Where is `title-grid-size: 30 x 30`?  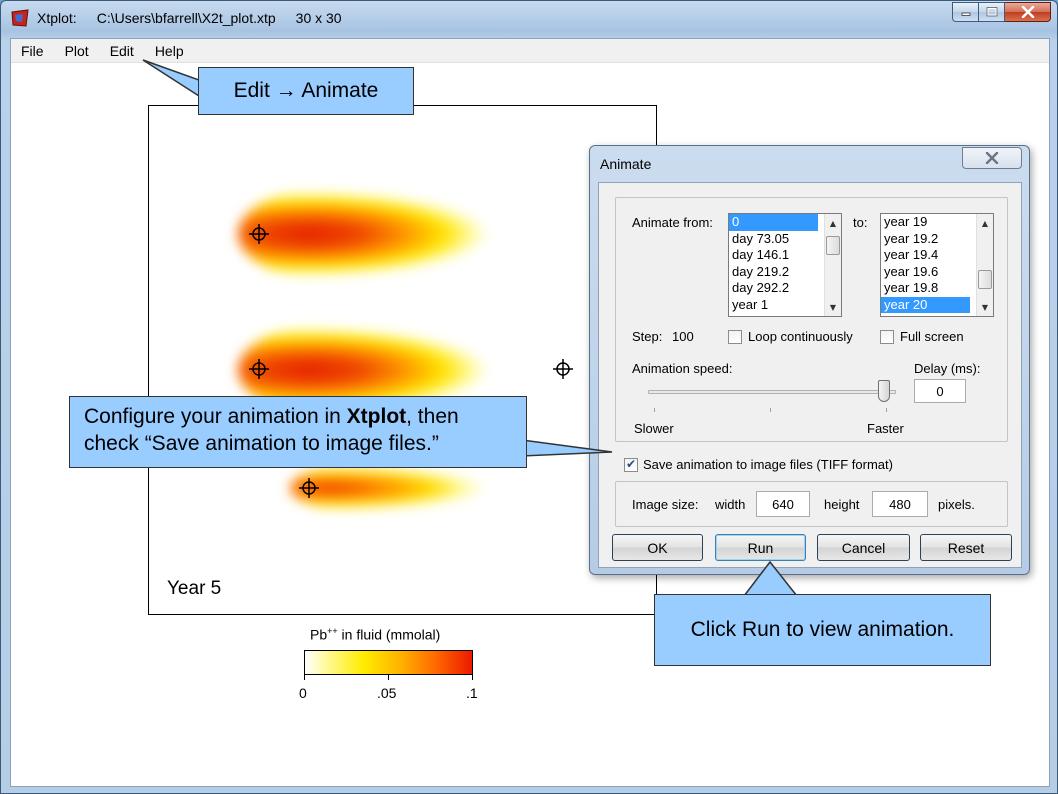 title-grid-size: 30 x 30 is located at coordinates (318, 18).